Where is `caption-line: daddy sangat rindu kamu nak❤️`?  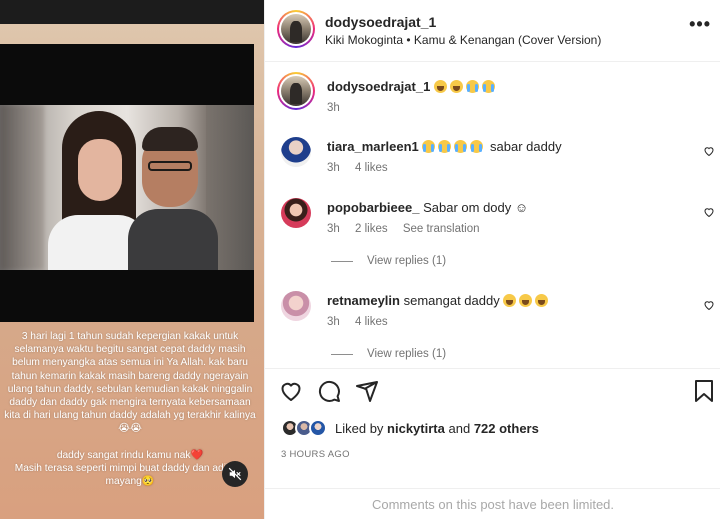
caption-line: daddy sangat rindu kamu nak❤️ is located at coordinates (130, 455).